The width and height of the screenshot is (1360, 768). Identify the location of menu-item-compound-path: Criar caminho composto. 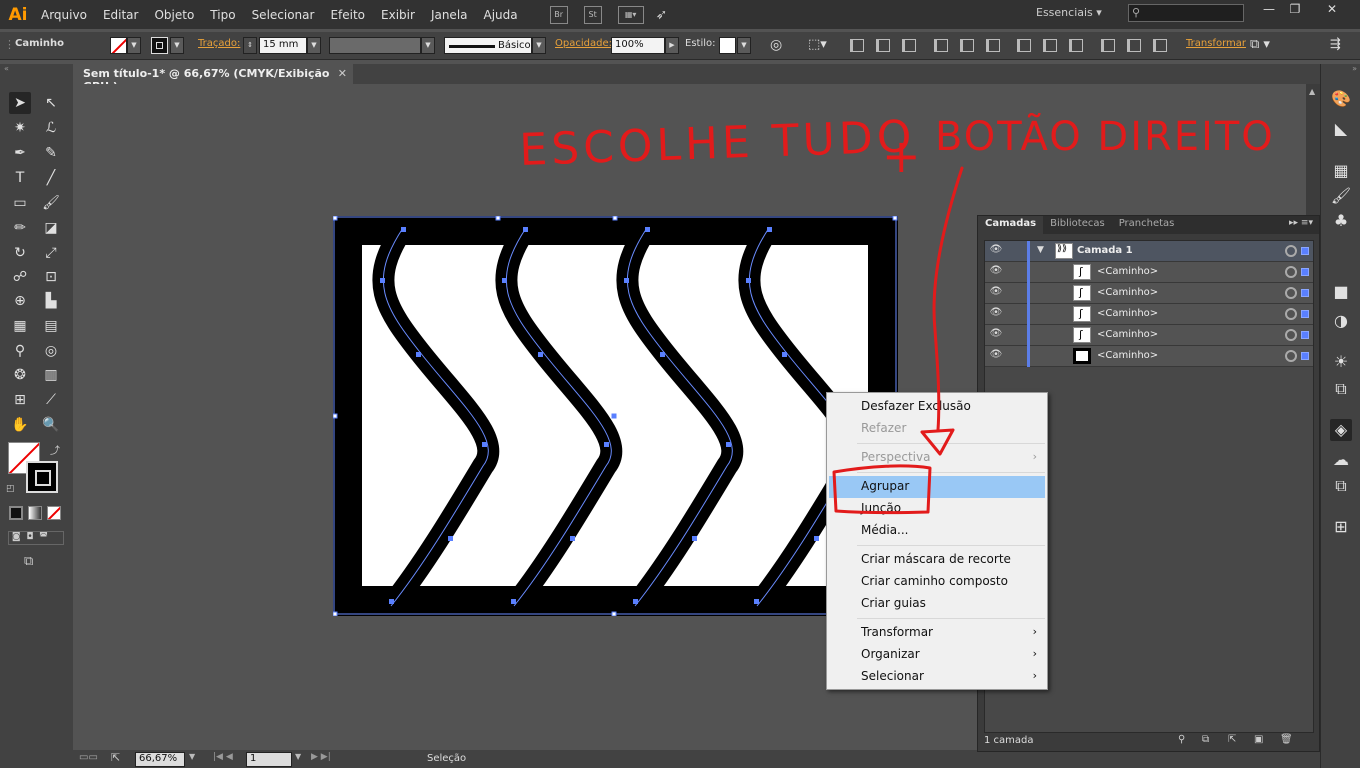
(937, 582).